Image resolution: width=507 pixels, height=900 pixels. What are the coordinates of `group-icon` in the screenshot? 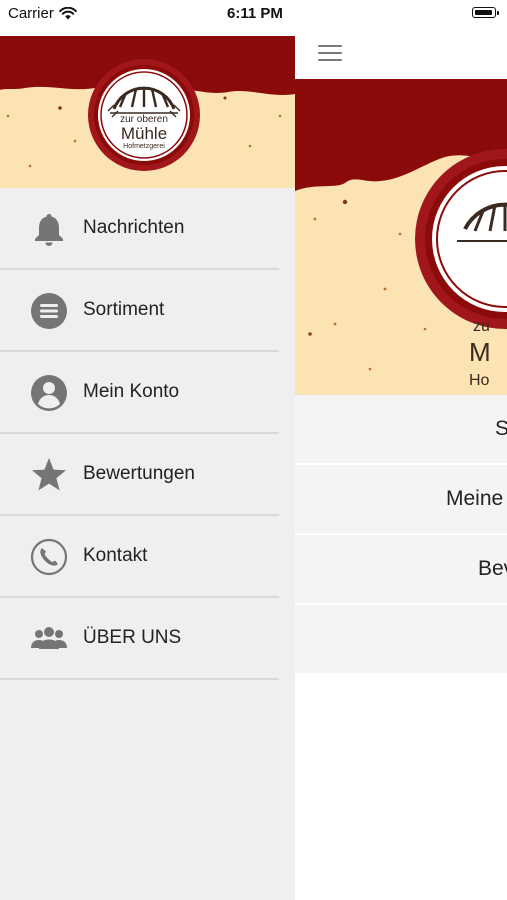 It's located at (49, 638).